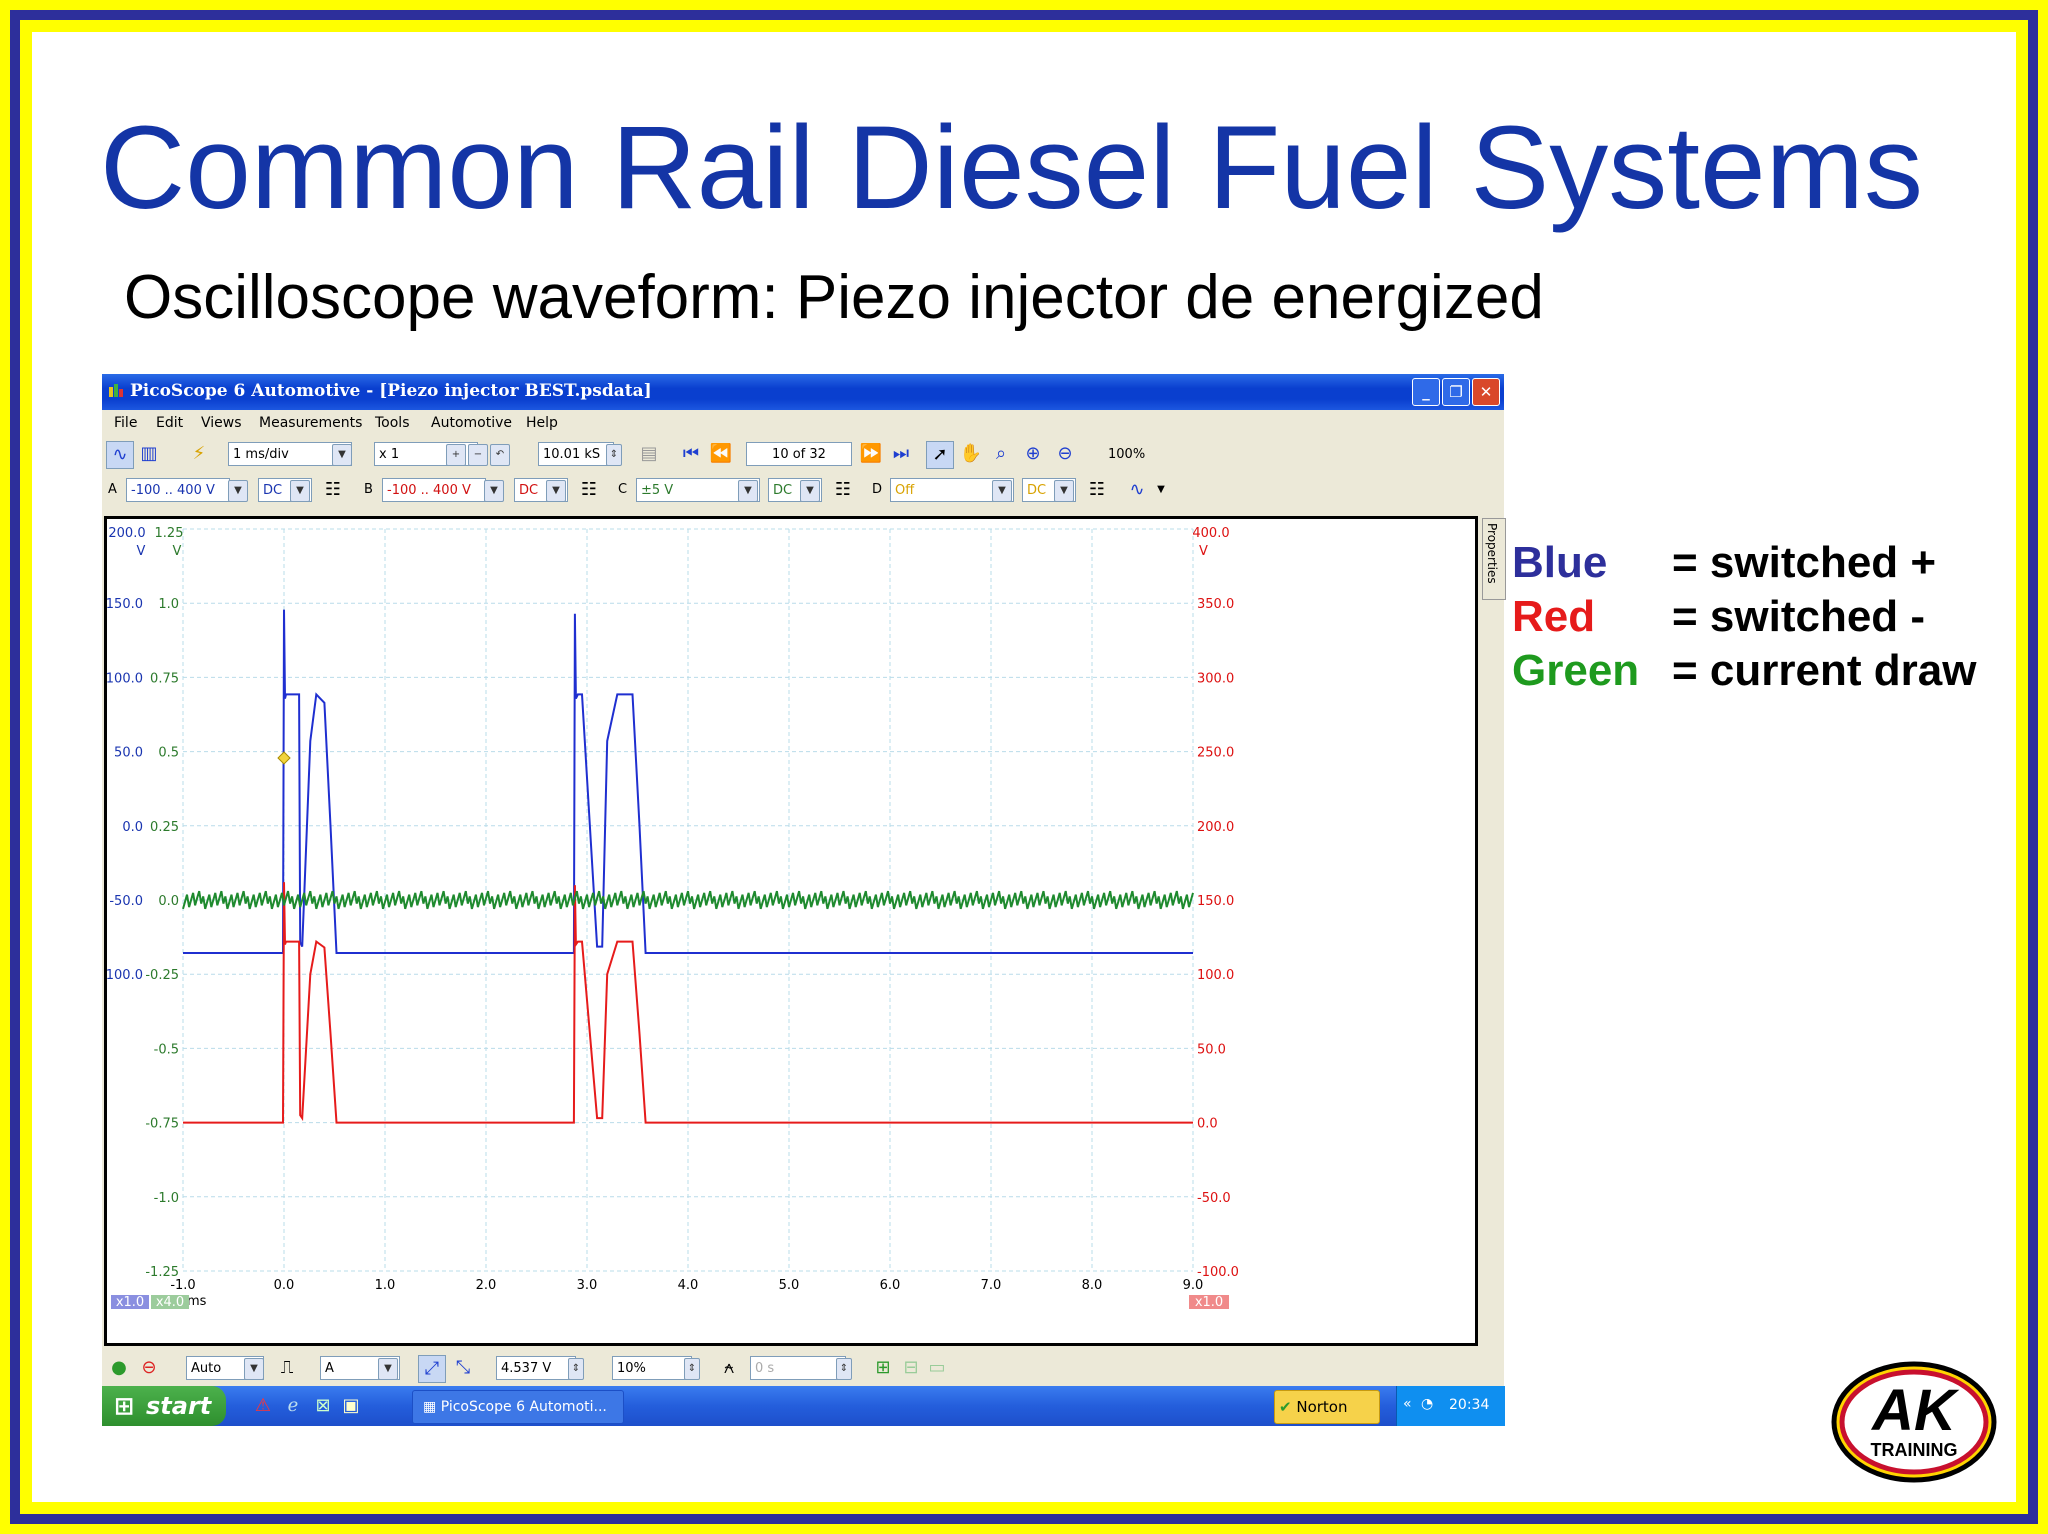 The height and width of the screenshot is (1534, 2048). What do you see at coordinates (1456, 392) in the screenshot?
I see `restore-button: ❐` at bounding box center [1456, 392].